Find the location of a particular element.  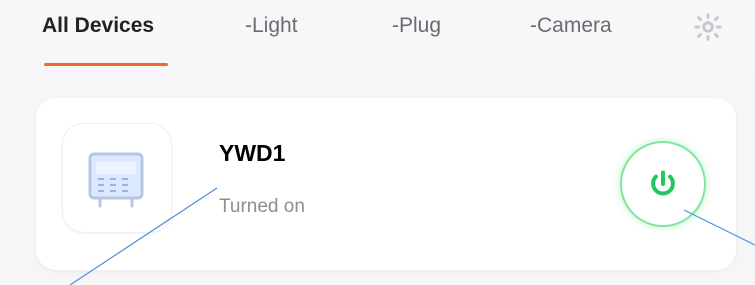

power-button is located at coordinates (663, 184).